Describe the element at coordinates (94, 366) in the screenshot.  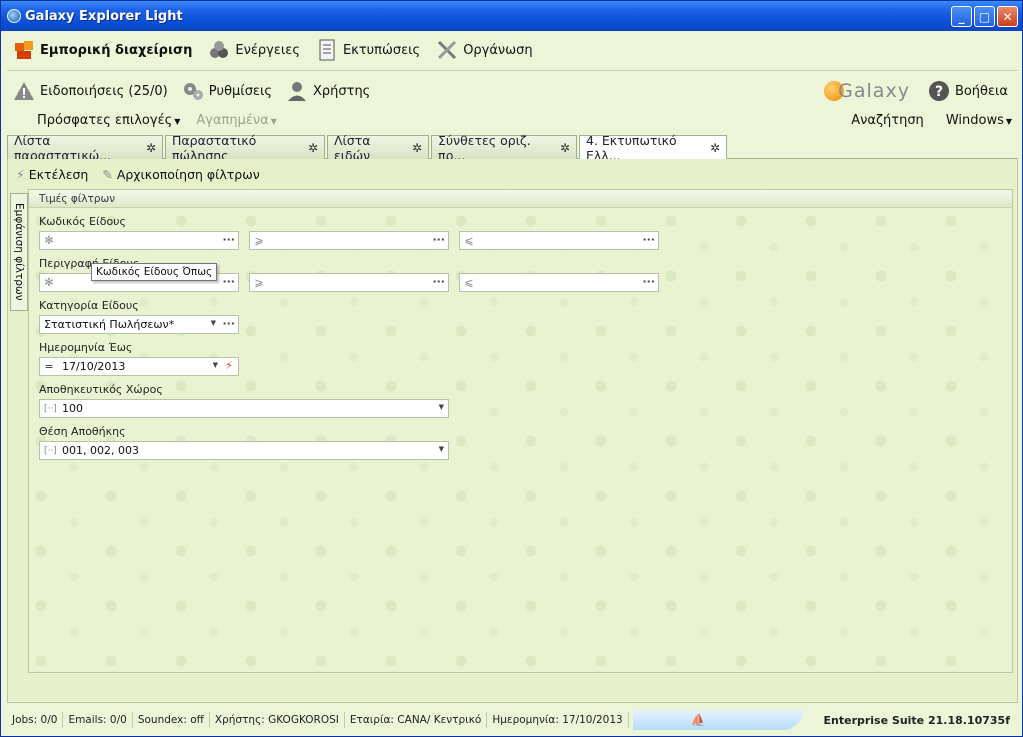
I see `date-to-value: 17/10/2013` at that location.